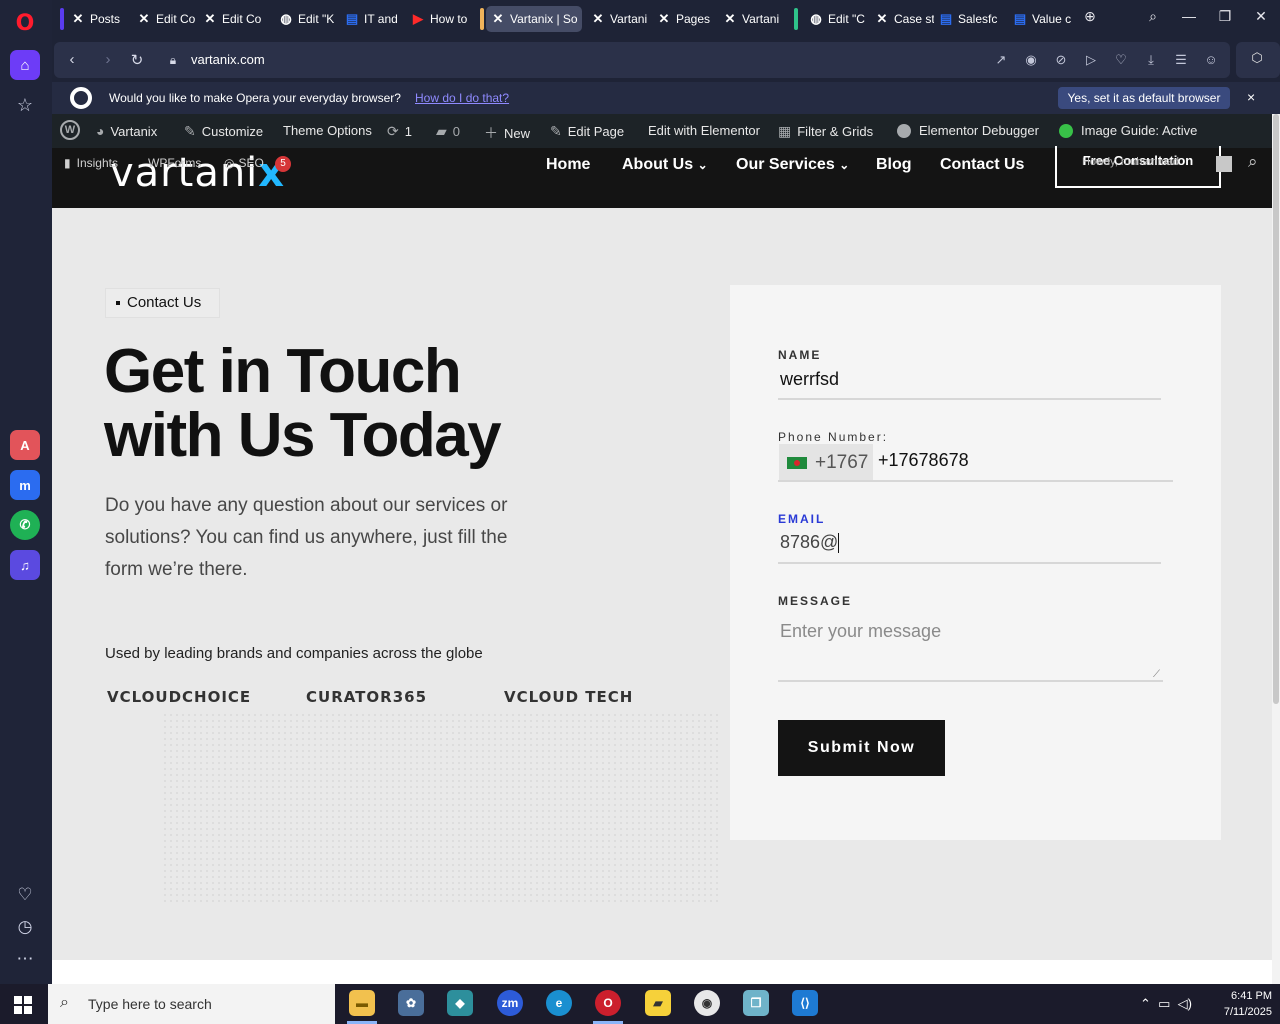  Describe the element at coordinates (507, 133) in the screenshot. I see `wp-new: ＋ New` at that location.